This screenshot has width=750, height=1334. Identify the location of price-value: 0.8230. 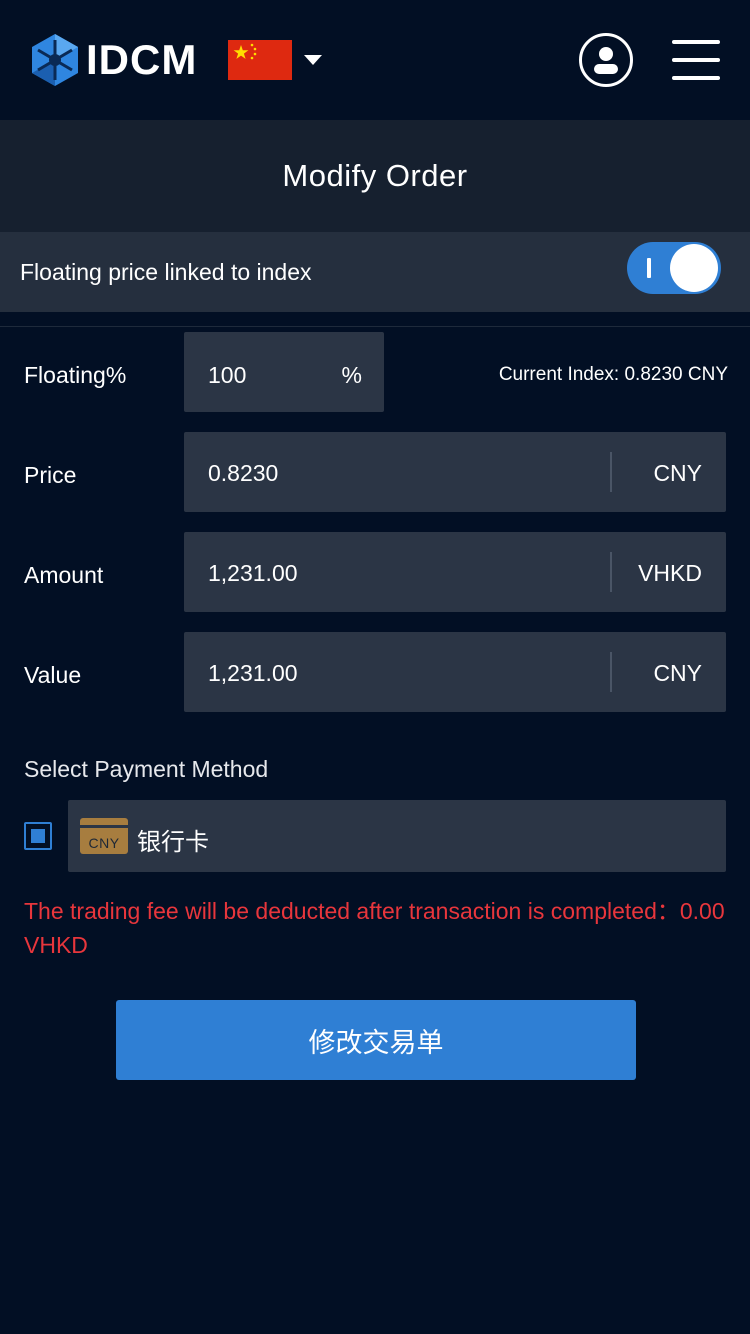
(243, 473).